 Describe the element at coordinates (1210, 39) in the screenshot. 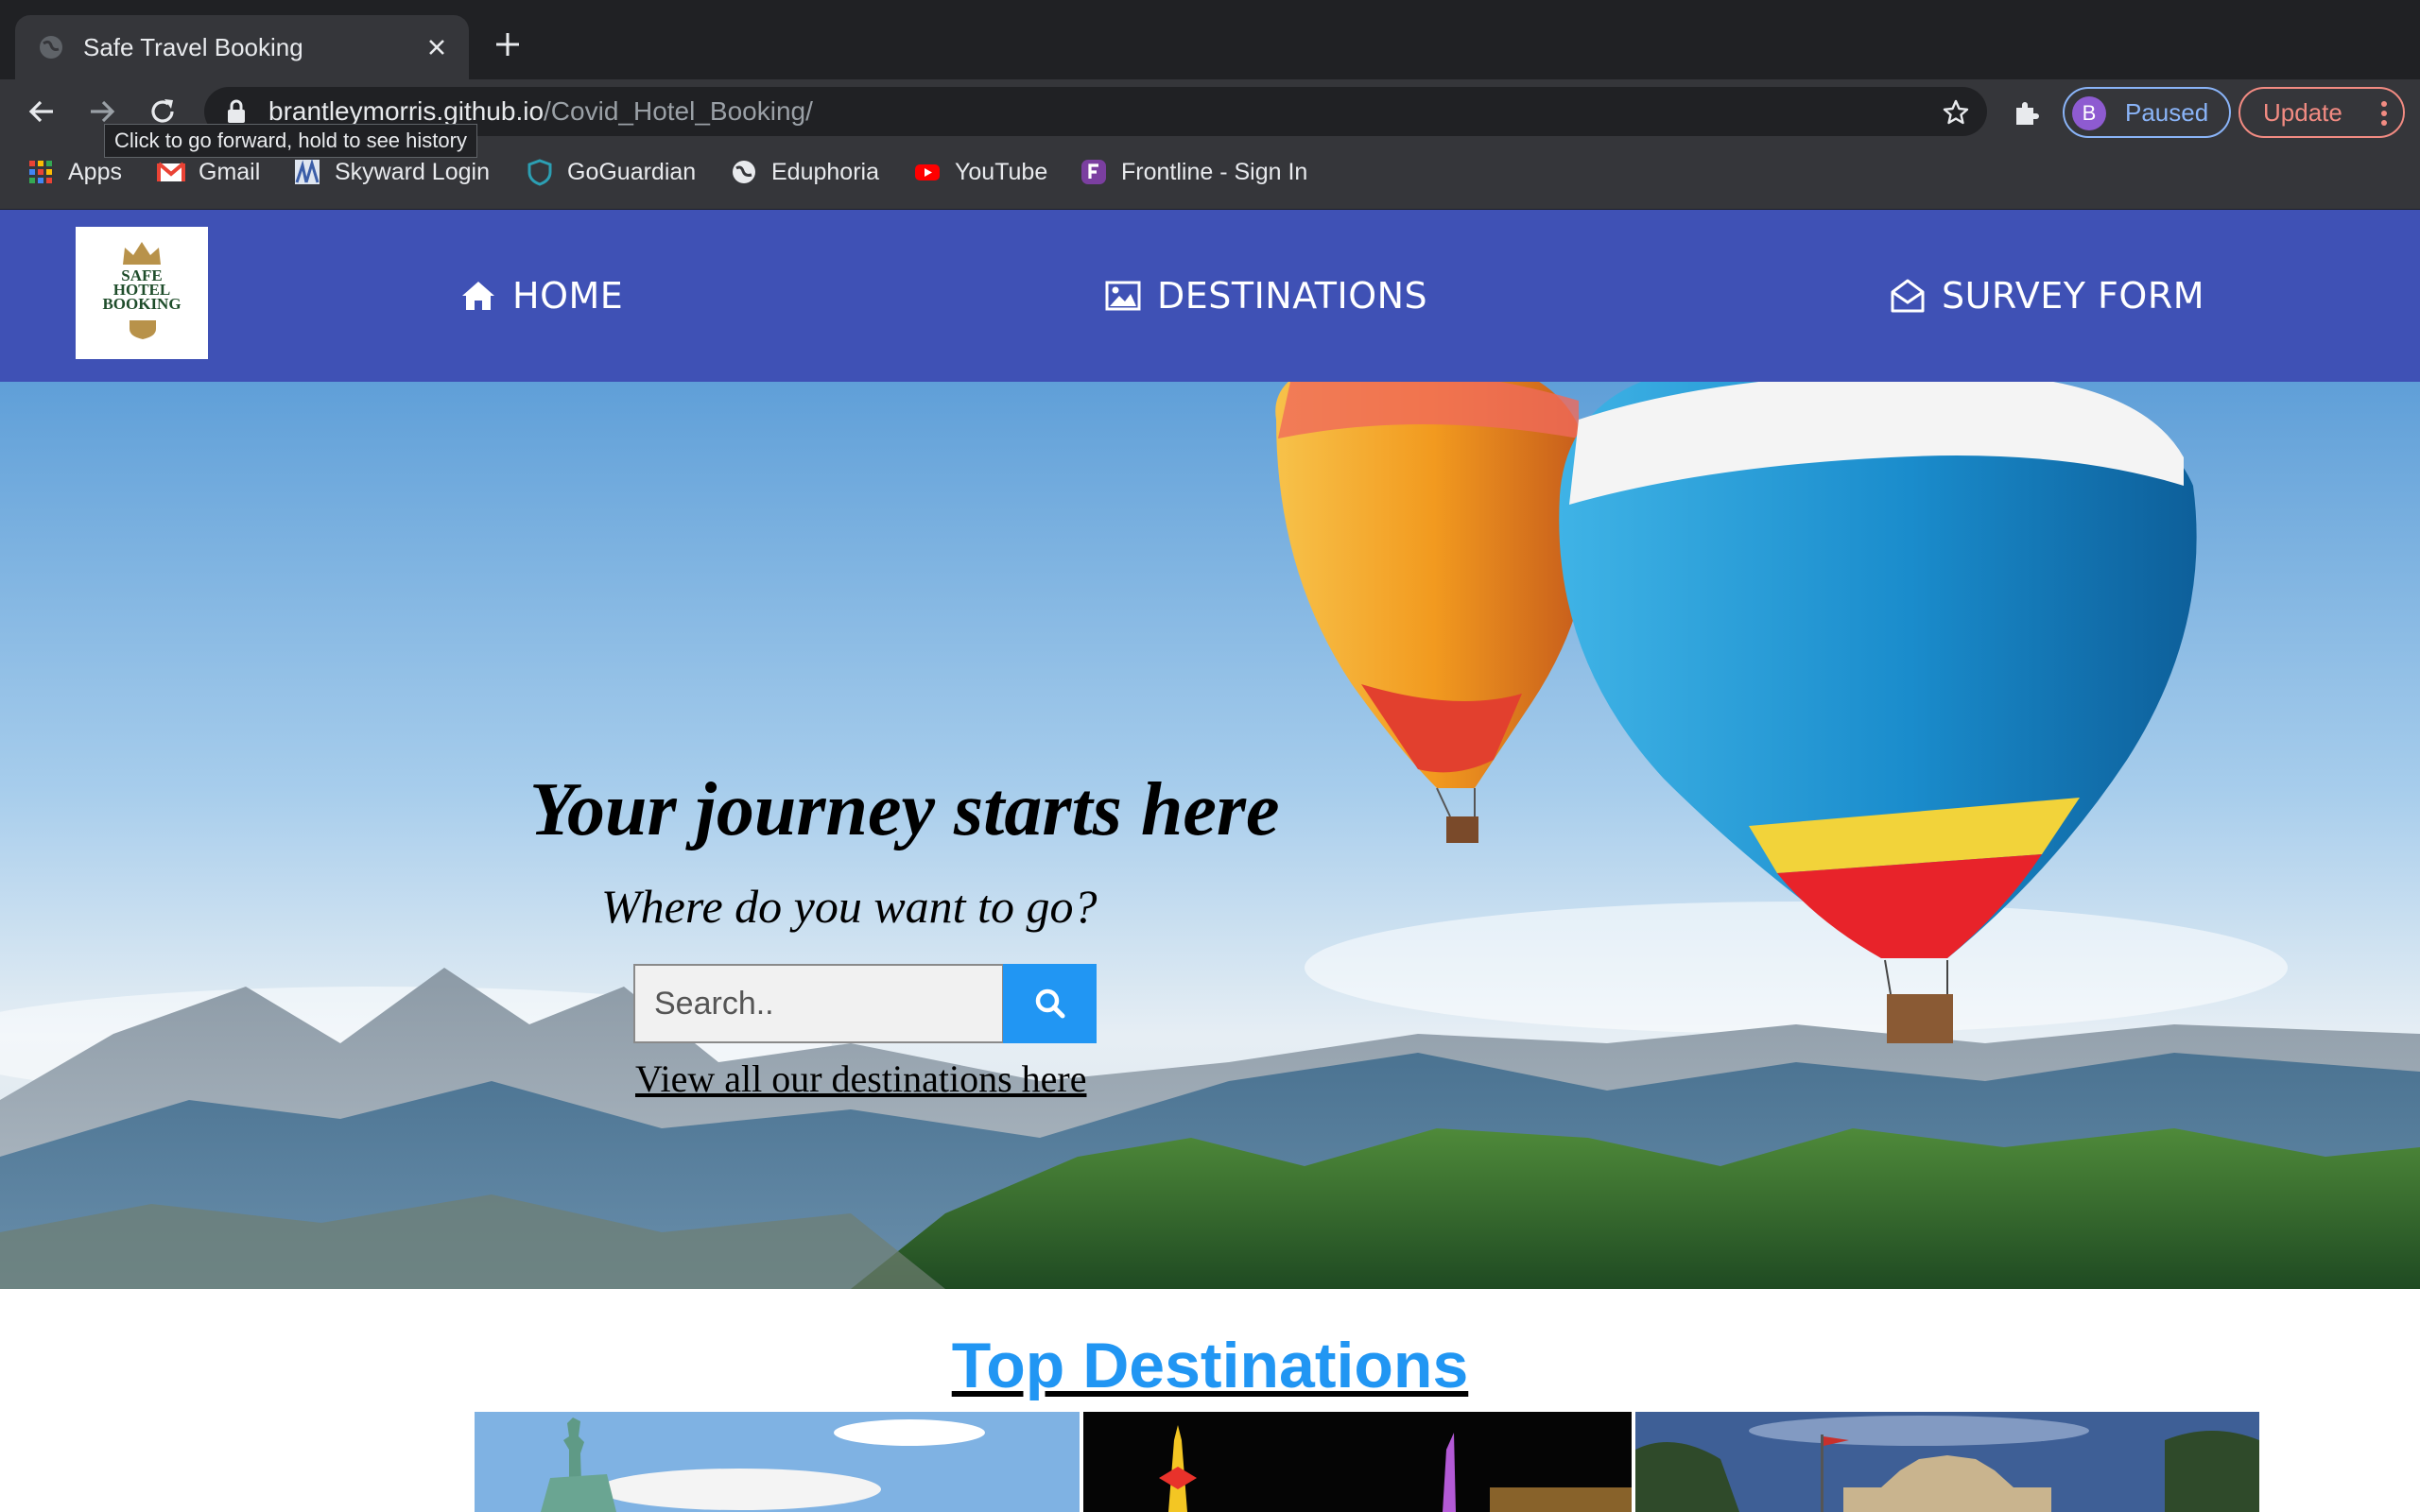

I see `browser-tab-strip: Safe Travel Booking` at that location.